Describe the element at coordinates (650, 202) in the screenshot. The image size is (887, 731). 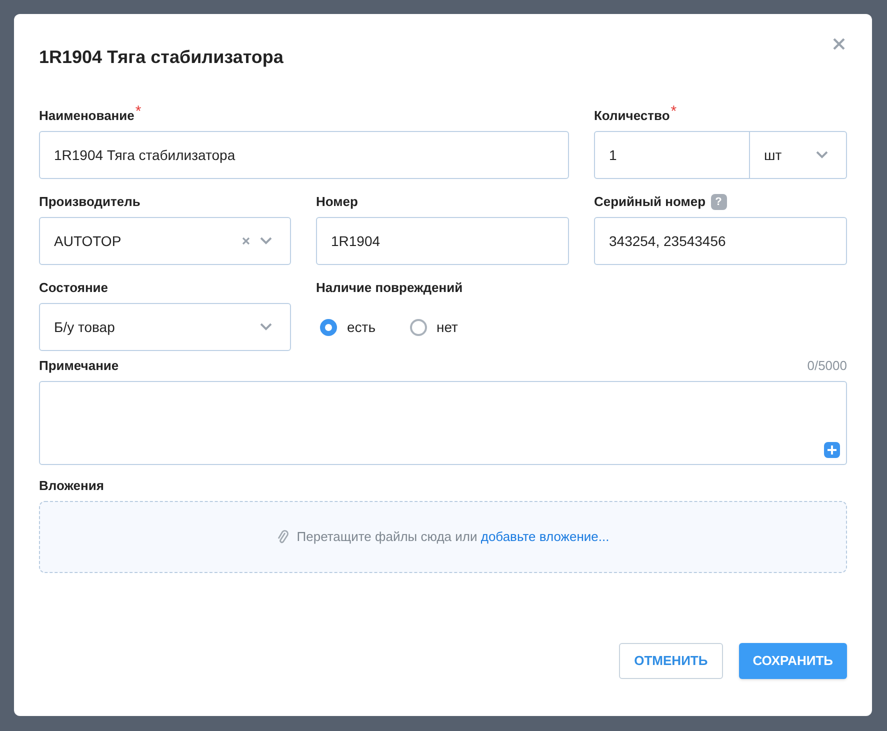
I see `field-label: Серийный номер` at that location.